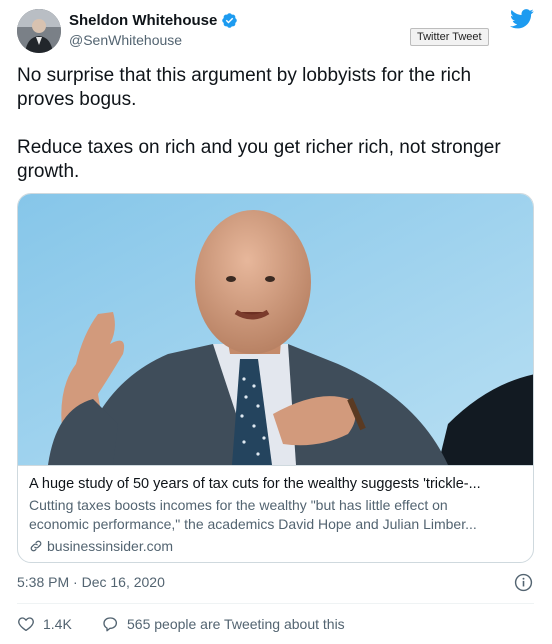 The width and height of the screenshot is (552, 644). What do you see at coordinates (275, 603) in the screenshot?
I see `divider` at bounding box center [275, 603].